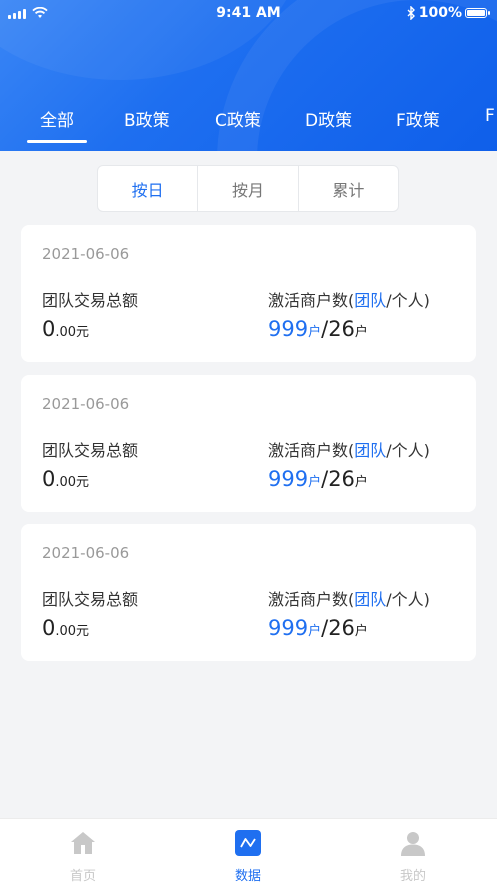  I want to click on nav-mine: 我的, so click(413, 851).